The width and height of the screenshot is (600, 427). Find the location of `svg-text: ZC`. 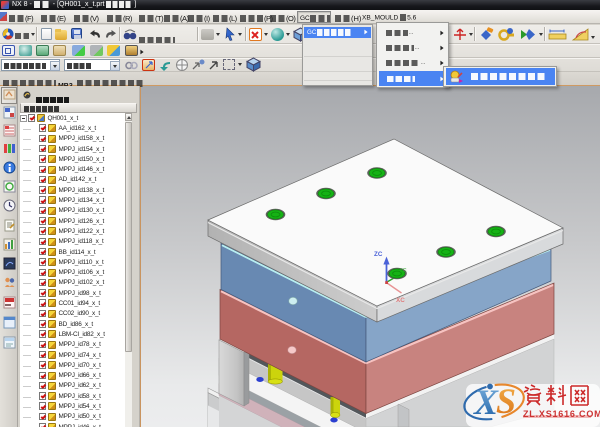

svg-text: ZC is located at coordinates (378, 254).